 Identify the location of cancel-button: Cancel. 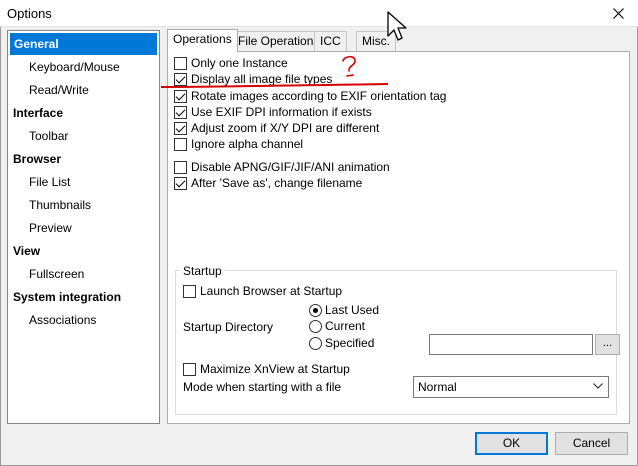
(591, 443).